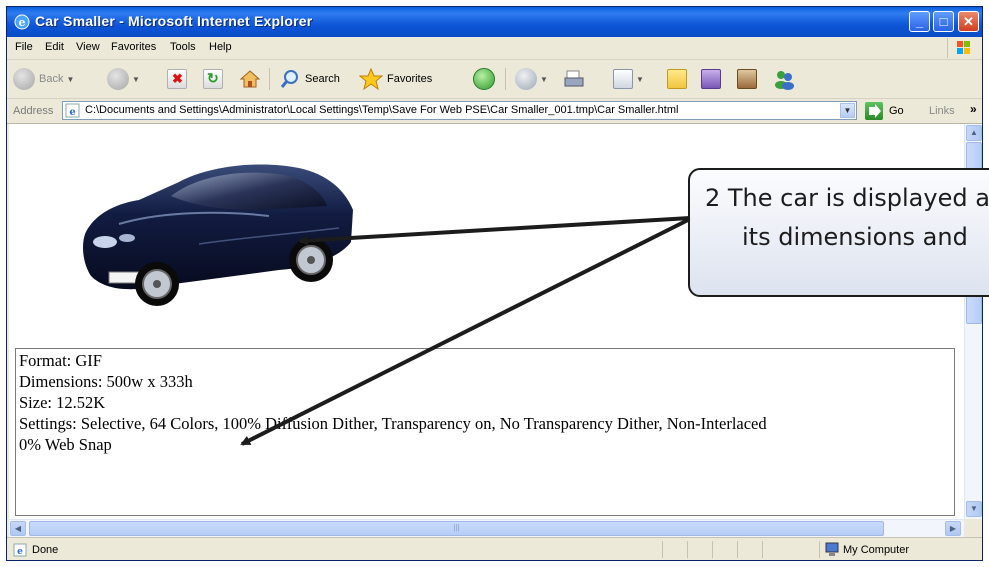 The width and height of the screenshot is (989, 567). I want to click on close-button: ✕, so click(968, 21).